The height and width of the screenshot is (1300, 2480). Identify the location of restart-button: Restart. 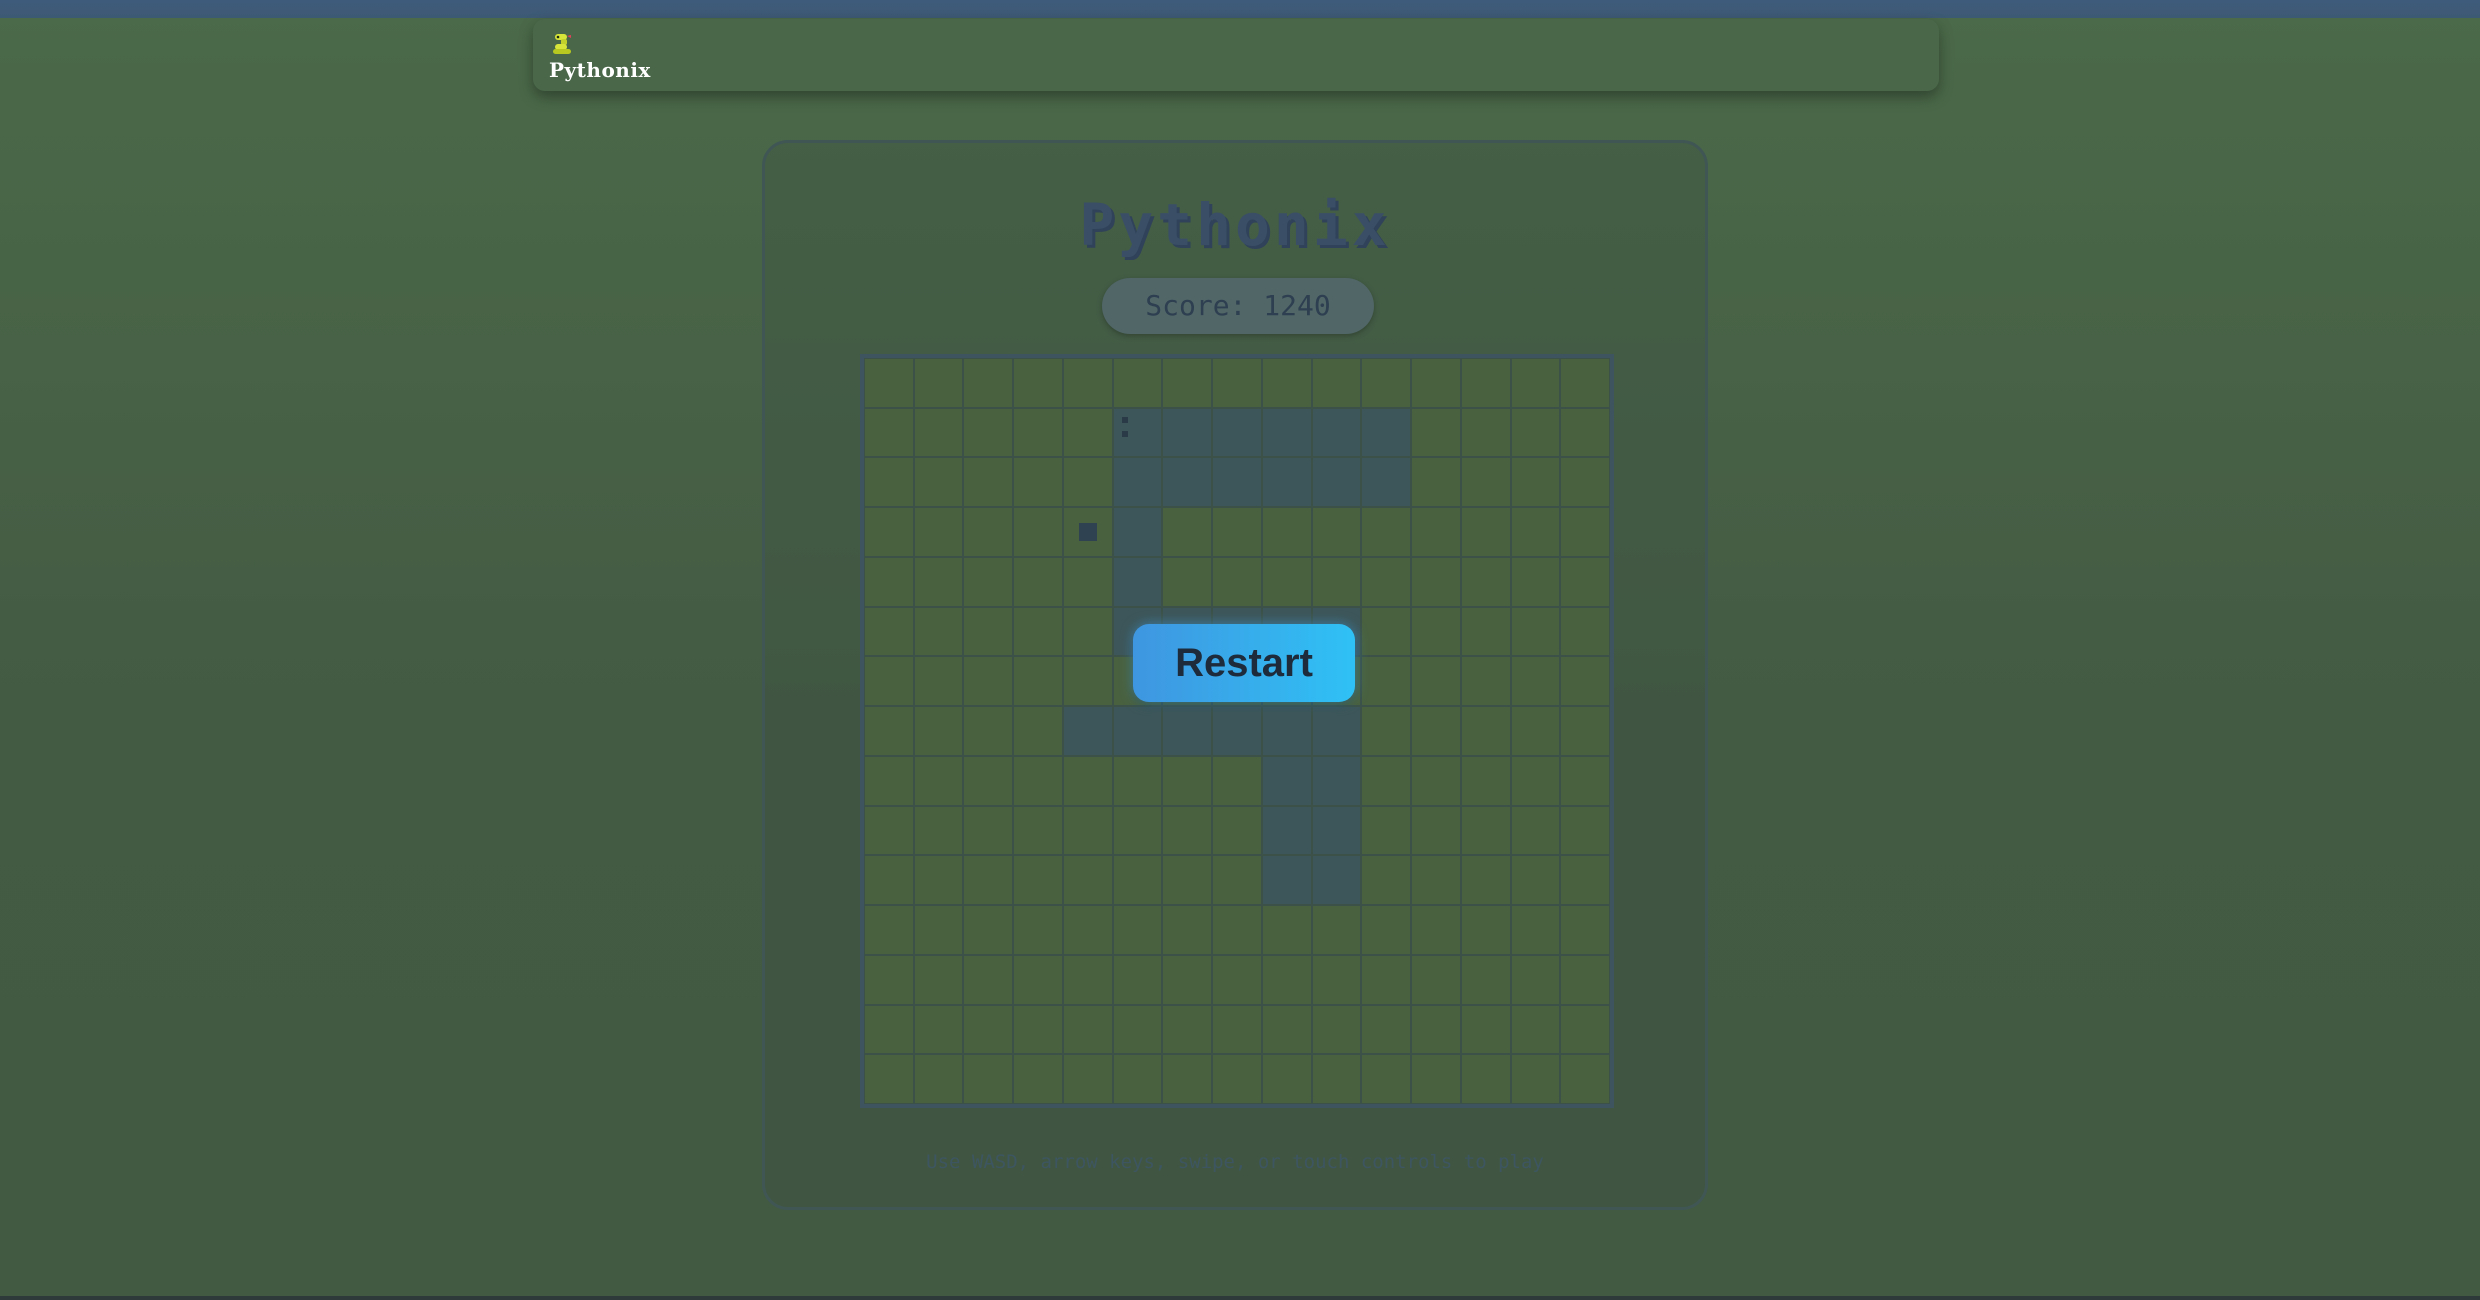
(1244, 663).